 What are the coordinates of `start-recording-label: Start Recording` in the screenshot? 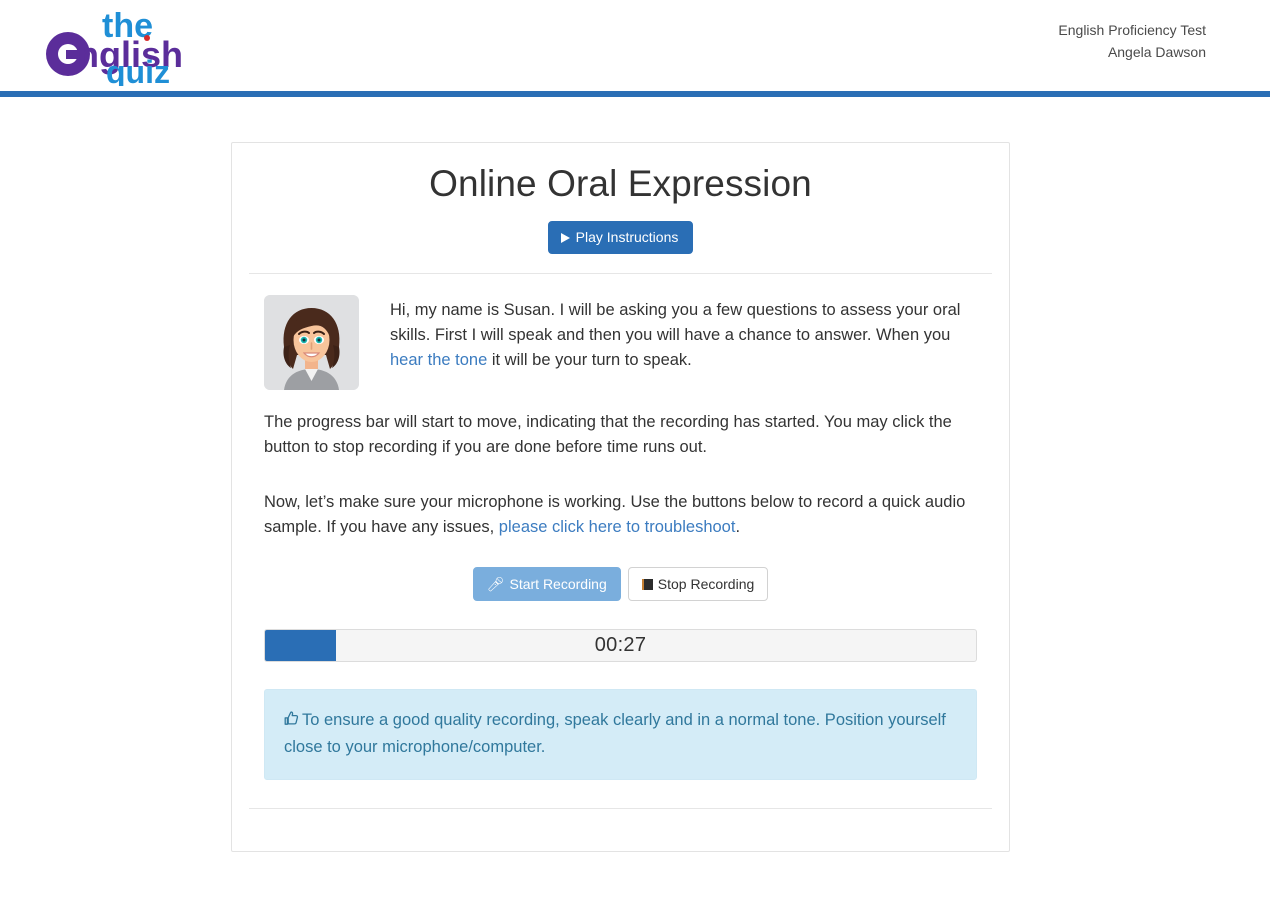 It's located at (558, 584).